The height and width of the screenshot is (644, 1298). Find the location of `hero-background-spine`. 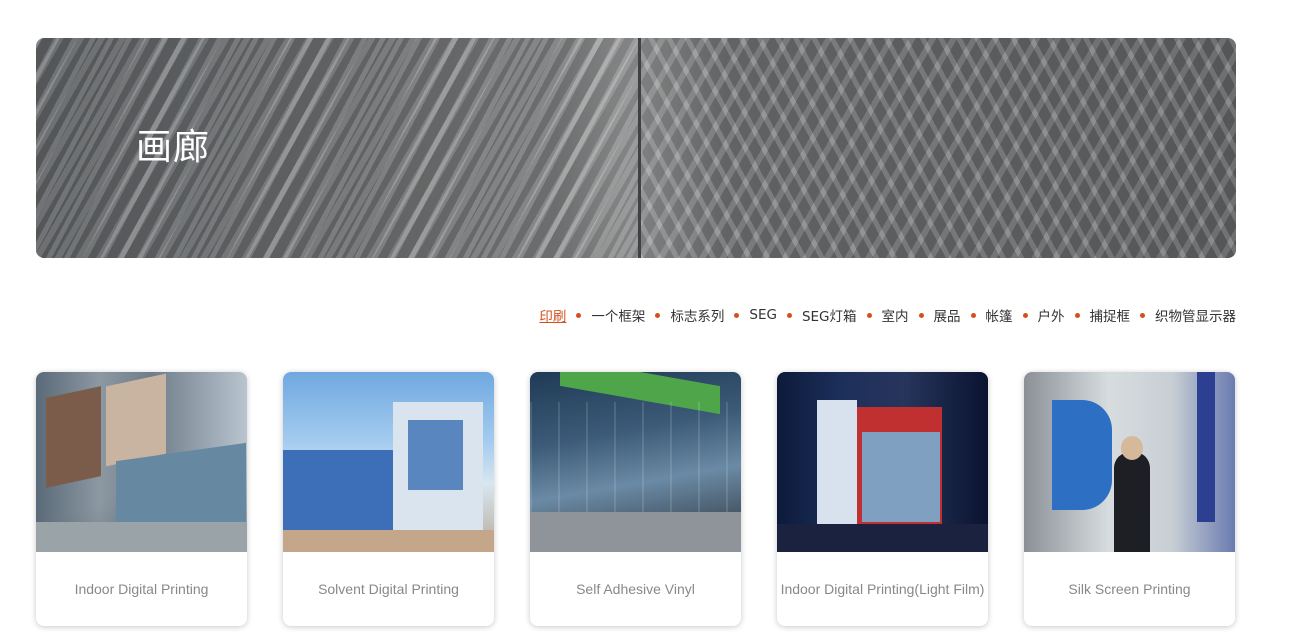

hero-background-spine is located at coordinates (639, 148).